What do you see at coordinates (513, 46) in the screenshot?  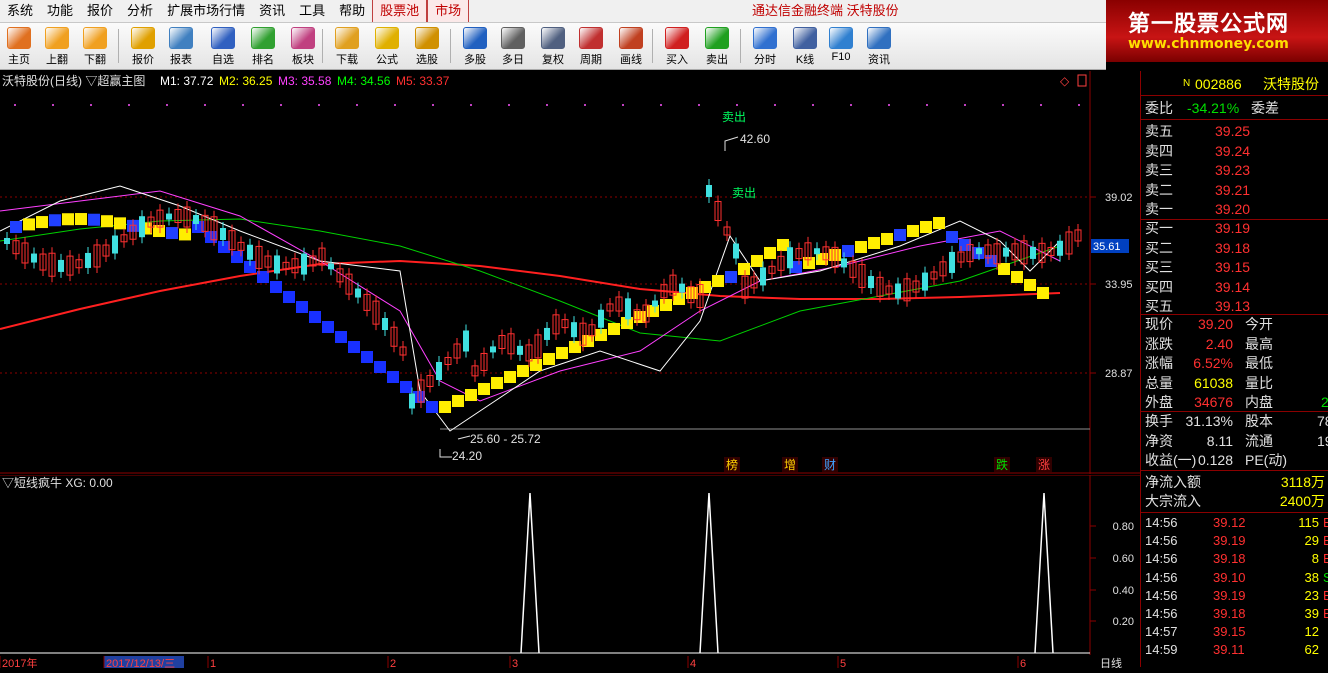 I see `toolbar-button-12: 多日` at bounding box center [513, 46].